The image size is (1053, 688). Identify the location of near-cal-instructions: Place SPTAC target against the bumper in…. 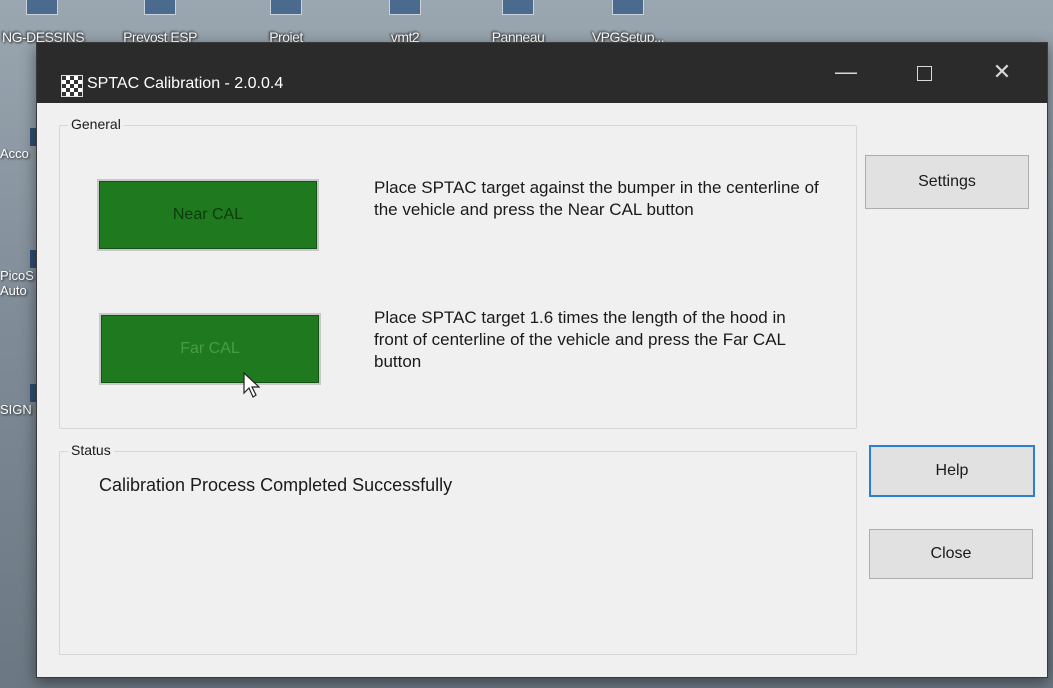
(596, 198).